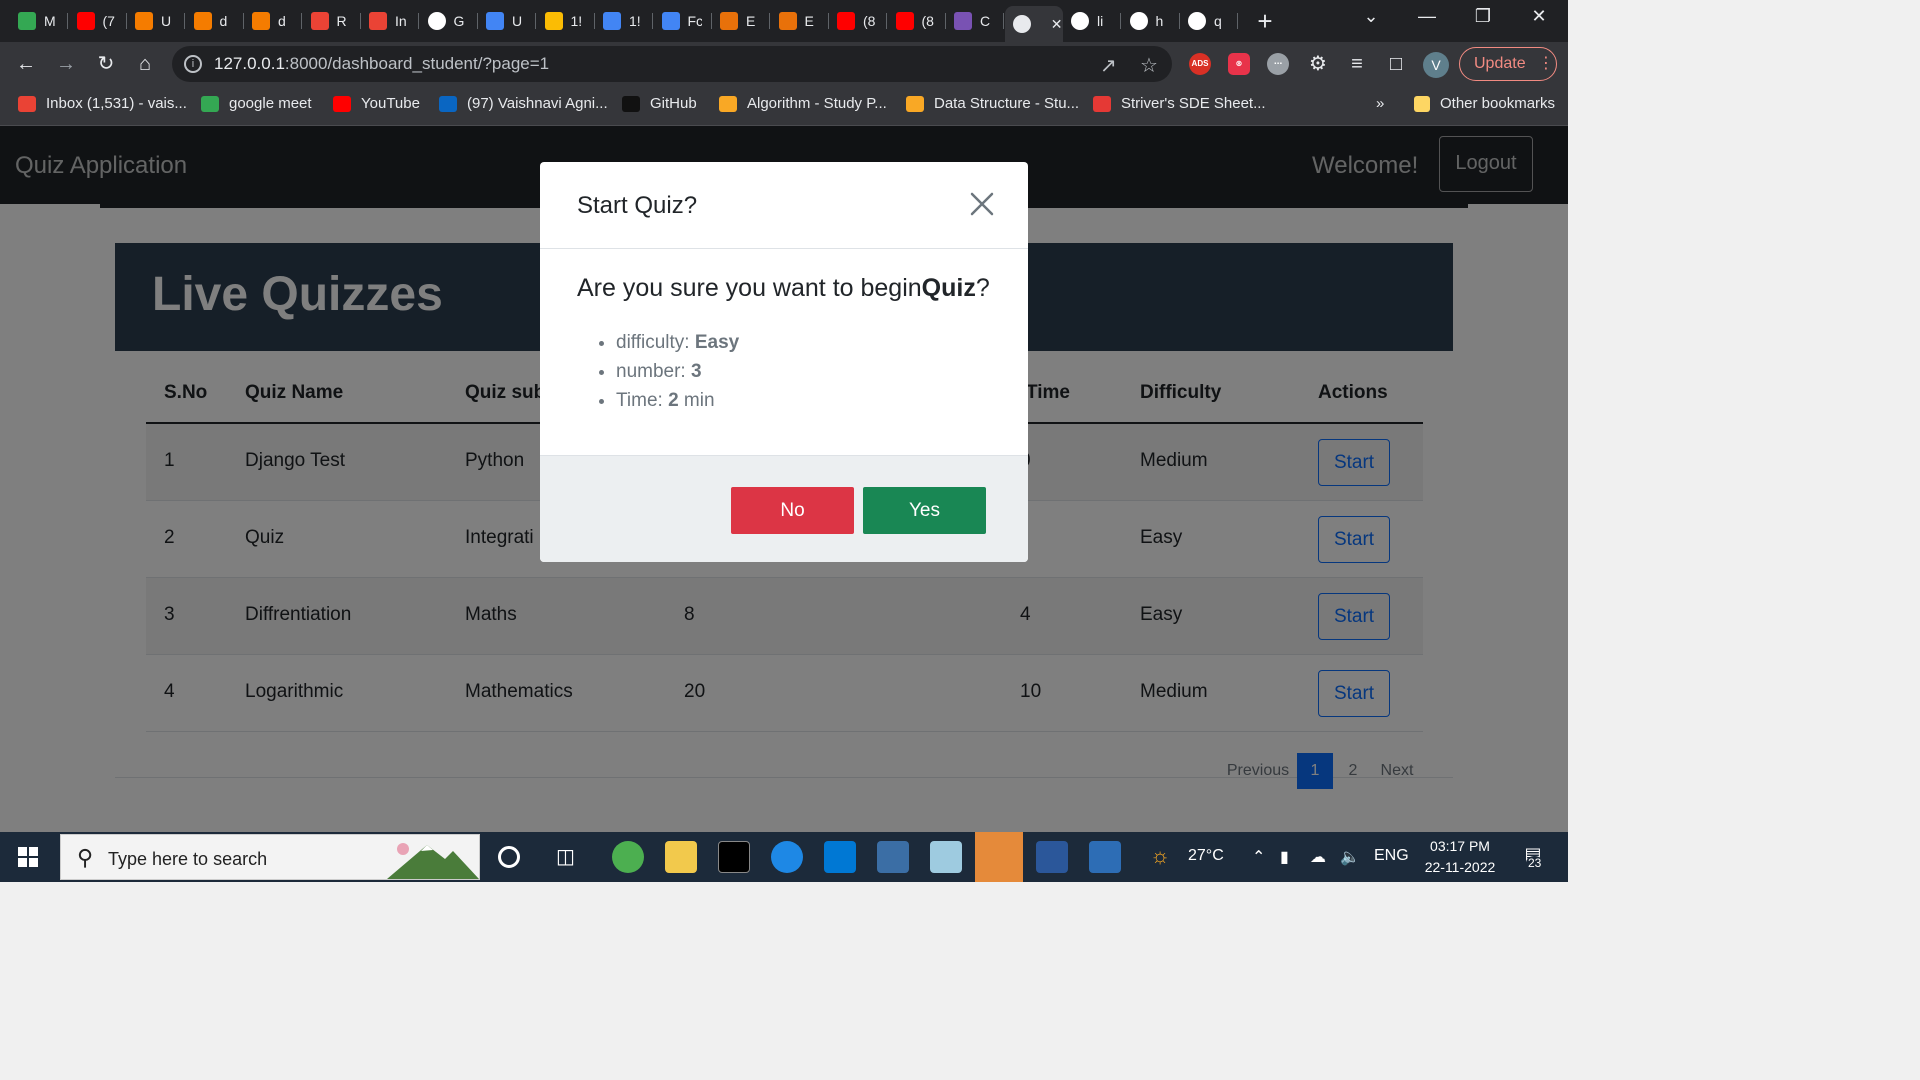 The width and height of the screenshot is (1920, 1080). Describe the element at coordinates (1427, 16) in the screenshot. I see `minimize-icon: —` at that location.